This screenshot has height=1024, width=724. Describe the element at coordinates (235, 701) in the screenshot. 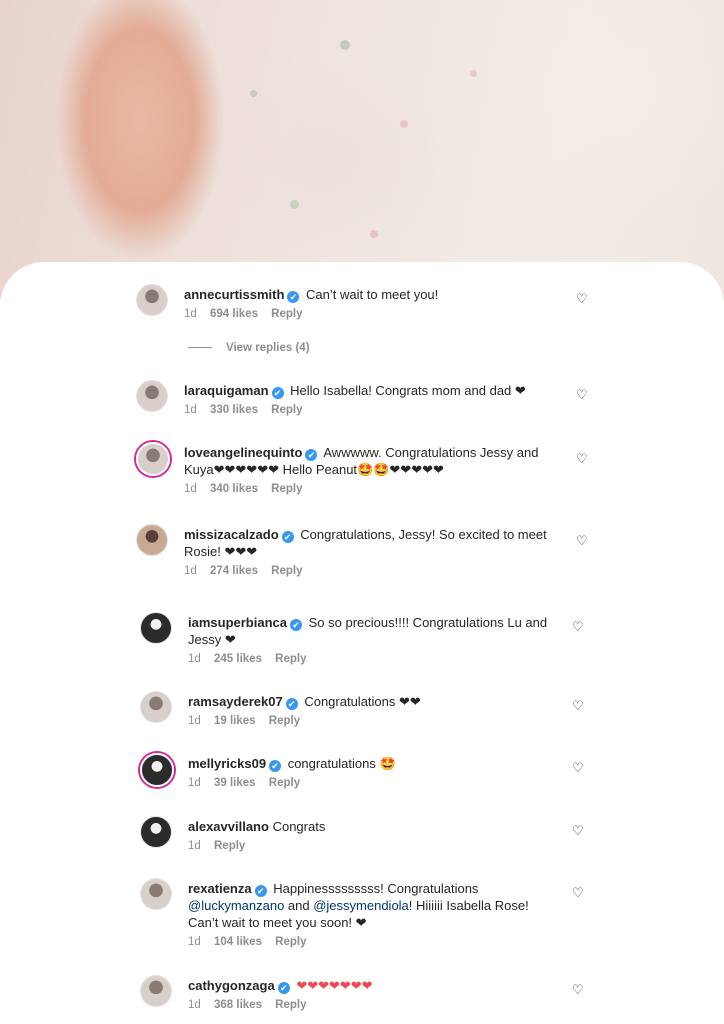

I see `comment-username: ramsayderek07` at that location.